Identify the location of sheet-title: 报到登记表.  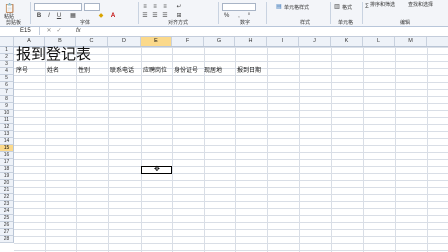
(53, 54).